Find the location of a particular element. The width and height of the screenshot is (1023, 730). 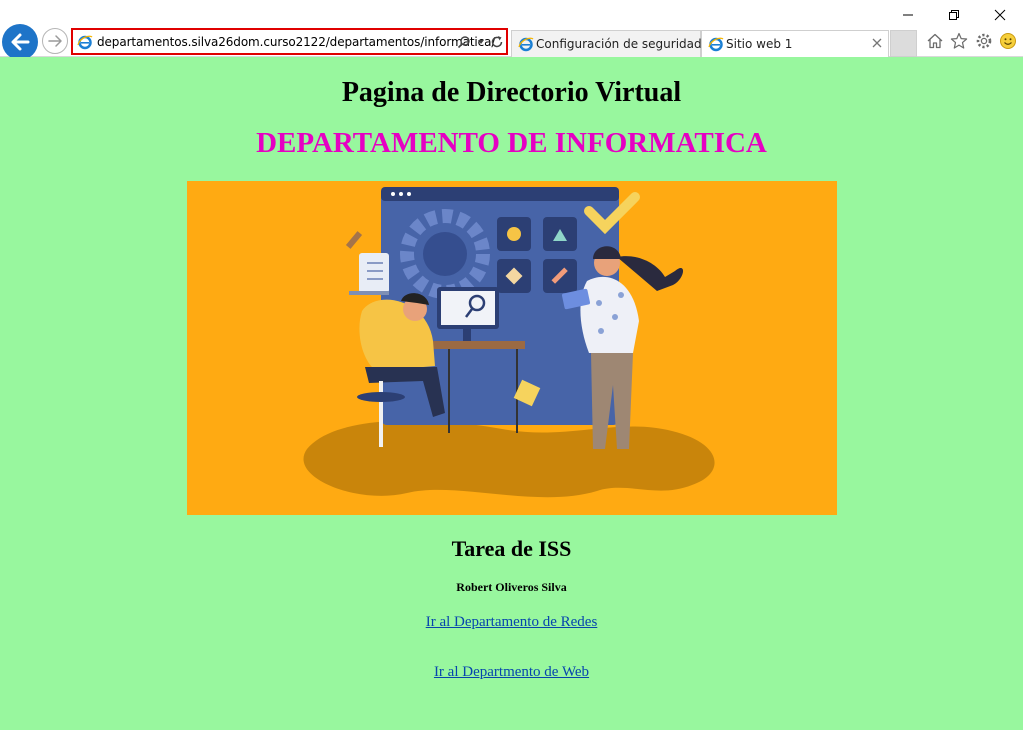

minimize-icon is located at coordinates (908, 15).